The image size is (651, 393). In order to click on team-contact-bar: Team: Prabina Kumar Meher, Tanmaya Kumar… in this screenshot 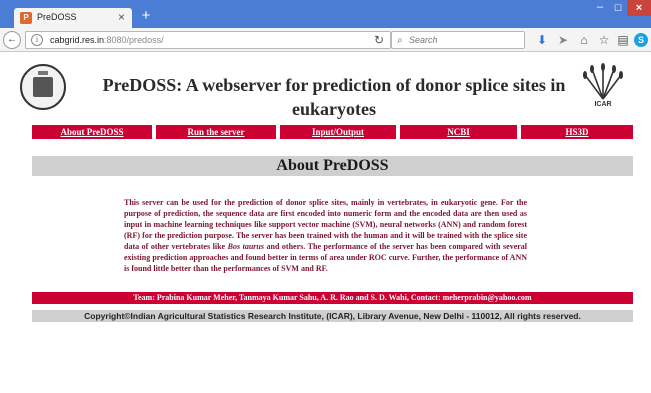, I will do `click(332, 298)`.